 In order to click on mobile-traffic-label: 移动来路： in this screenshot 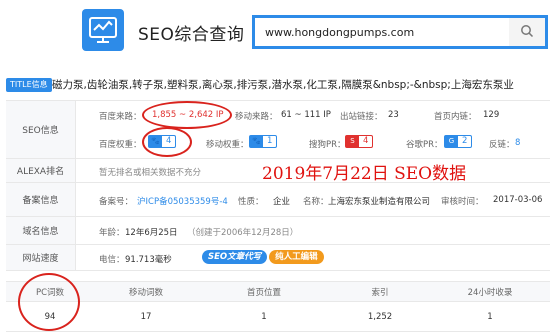, I will do `click(256, 117)`.